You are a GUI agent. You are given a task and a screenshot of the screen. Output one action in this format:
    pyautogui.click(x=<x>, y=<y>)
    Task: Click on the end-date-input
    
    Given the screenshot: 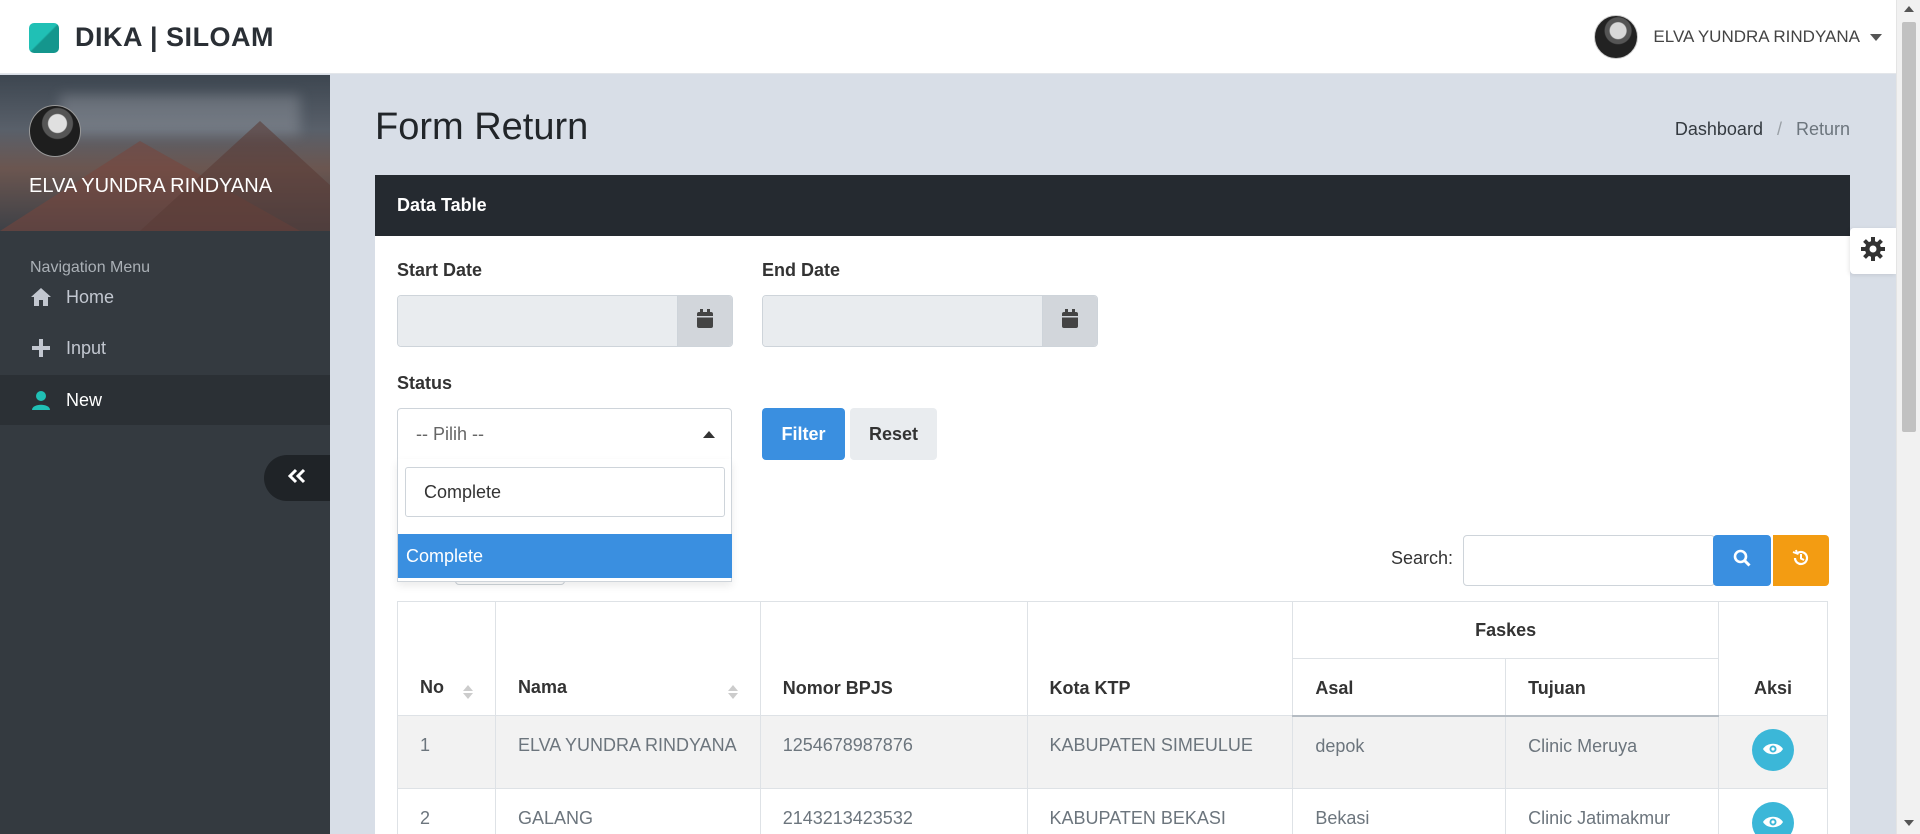 What is the action you would take?
    pyautogui.click(x=902, y=321)
    